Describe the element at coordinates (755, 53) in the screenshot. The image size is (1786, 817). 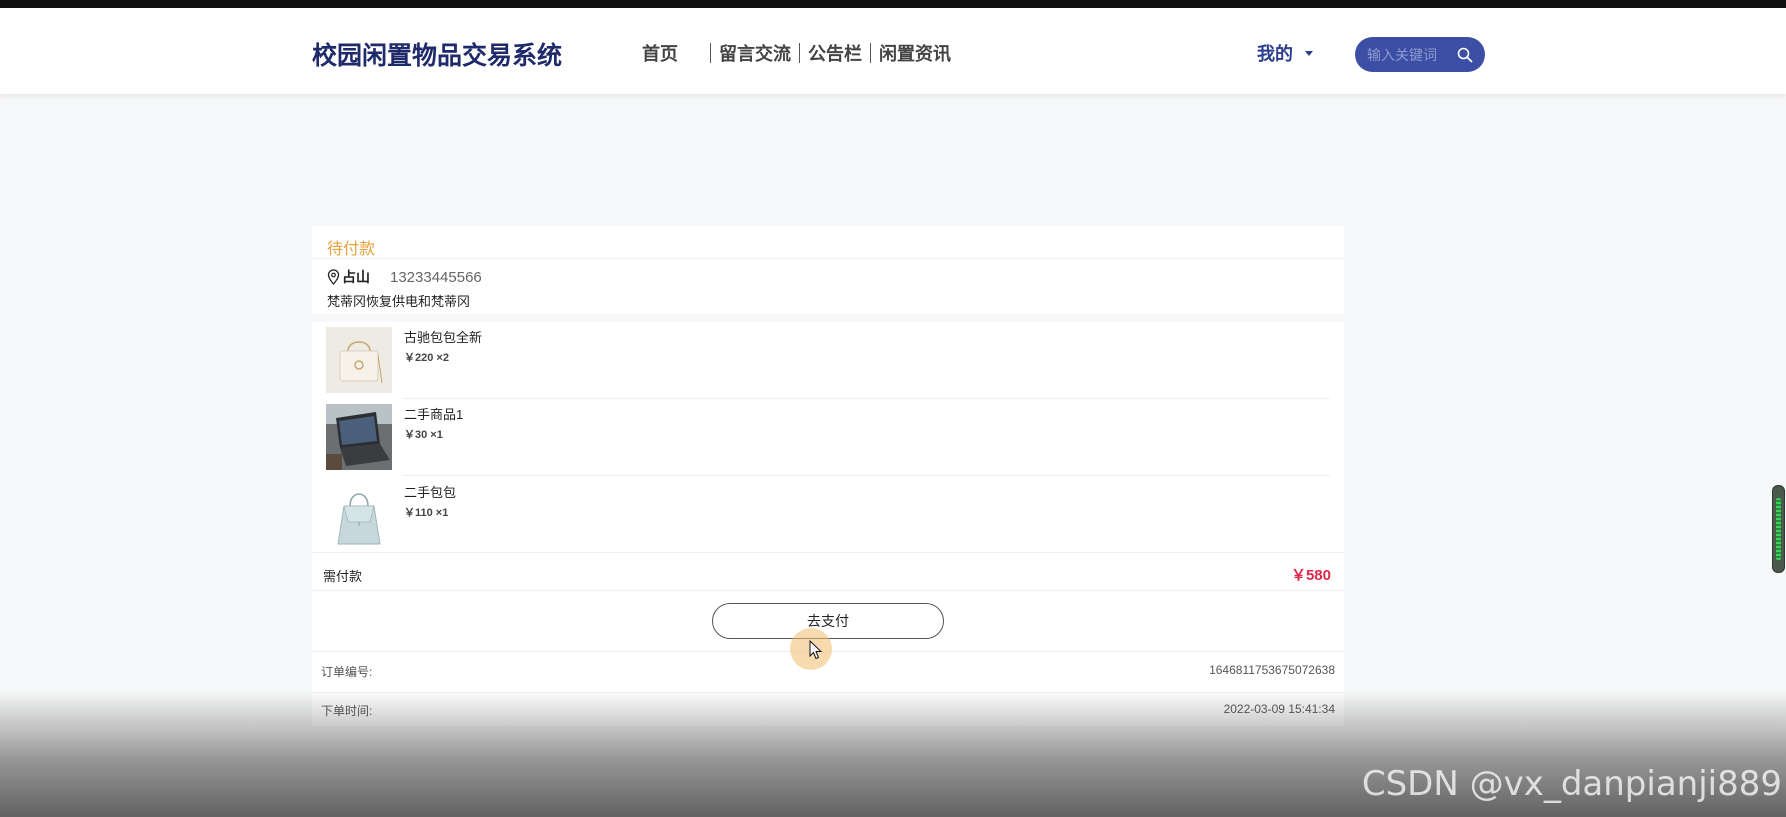
I see `nav-messages: 留言交流` at that location.